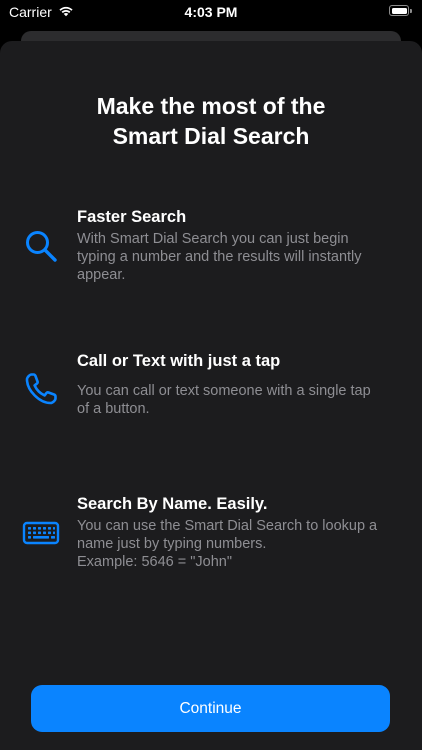 The width and height of the screenshot is (422, 750). I want to click on feature-title: Search By Name. Easily., so click(172, 504).